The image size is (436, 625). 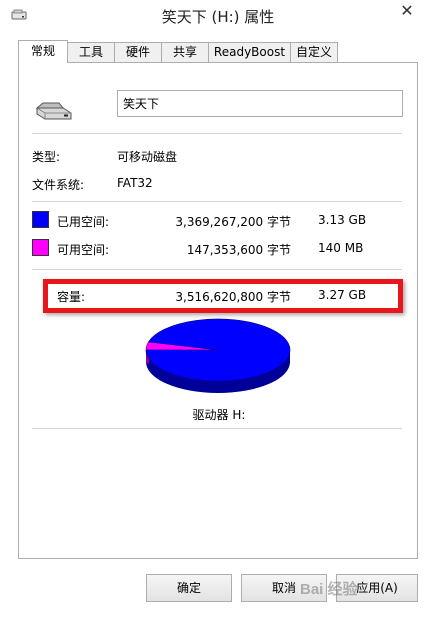 I want to click on tab-bar: 常规 工具 硬件 共享 ReadyBoost 自定义, so click(x=218, y=51).